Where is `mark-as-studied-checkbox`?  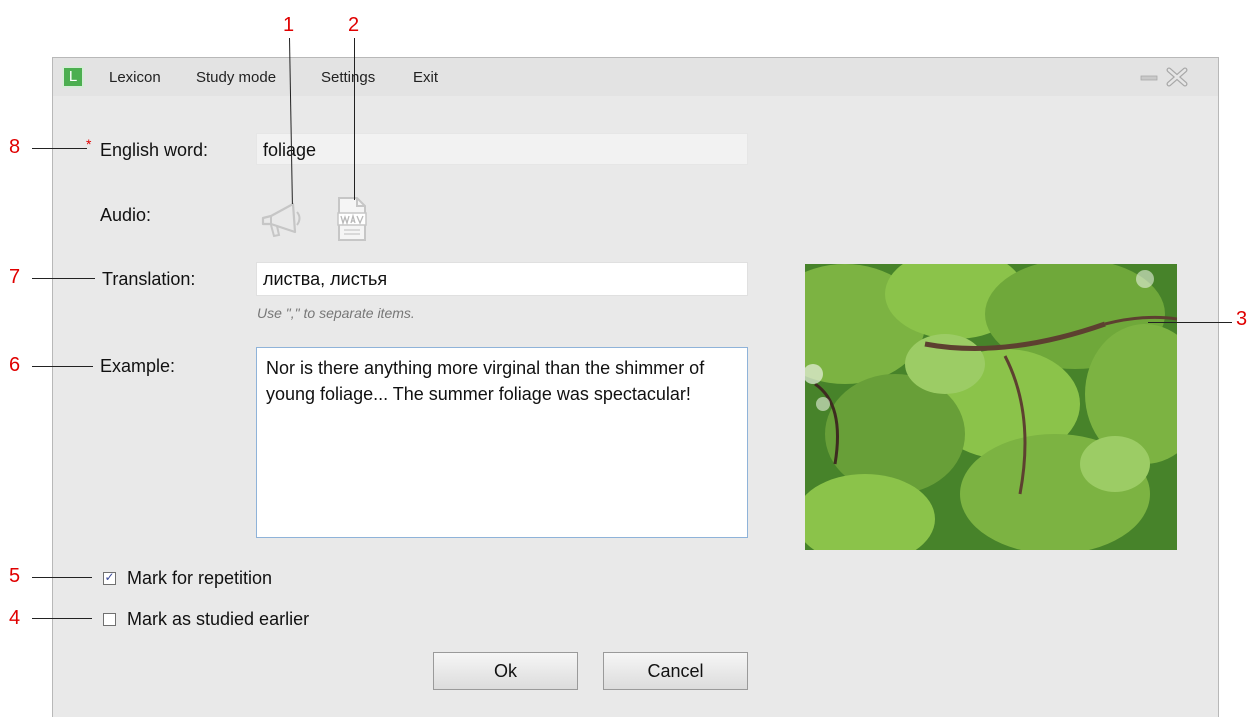 mark-as-studied-checkbox is located at coordinates (109, 619).